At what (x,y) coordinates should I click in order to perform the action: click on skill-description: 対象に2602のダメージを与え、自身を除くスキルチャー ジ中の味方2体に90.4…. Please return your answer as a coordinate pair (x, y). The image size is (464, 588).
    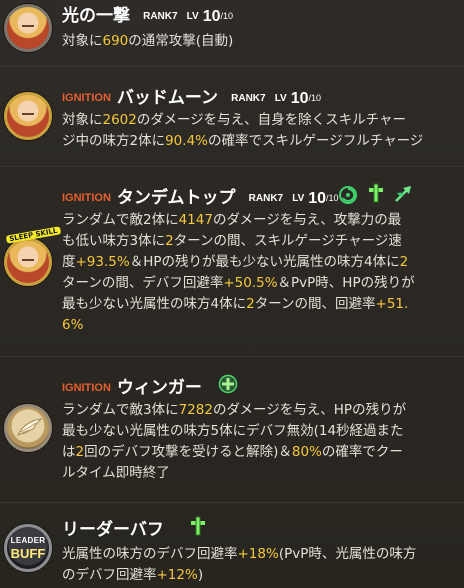
    Looking at the image, I should click on (261, 131).